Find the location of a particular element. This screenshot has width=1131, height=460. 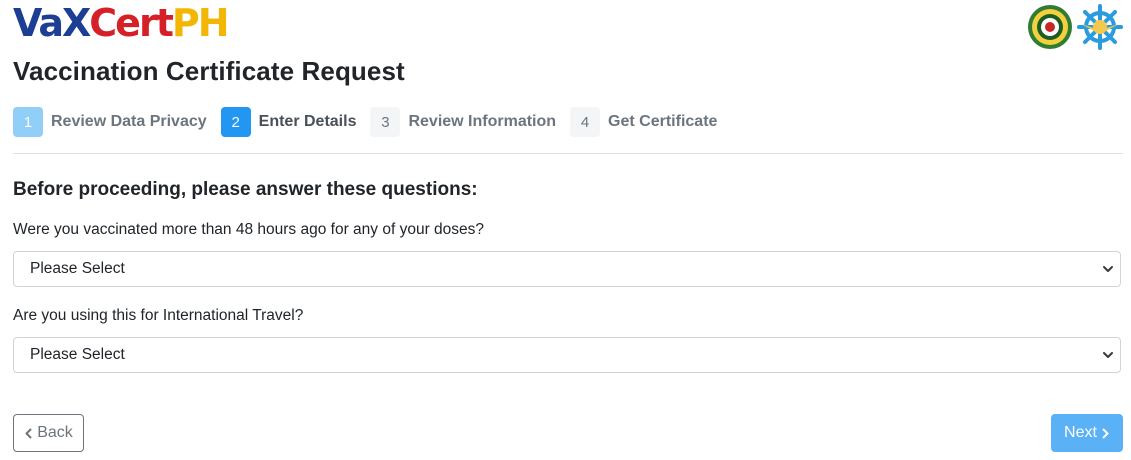

next-button: Next is located at coordinates (1087, 433).